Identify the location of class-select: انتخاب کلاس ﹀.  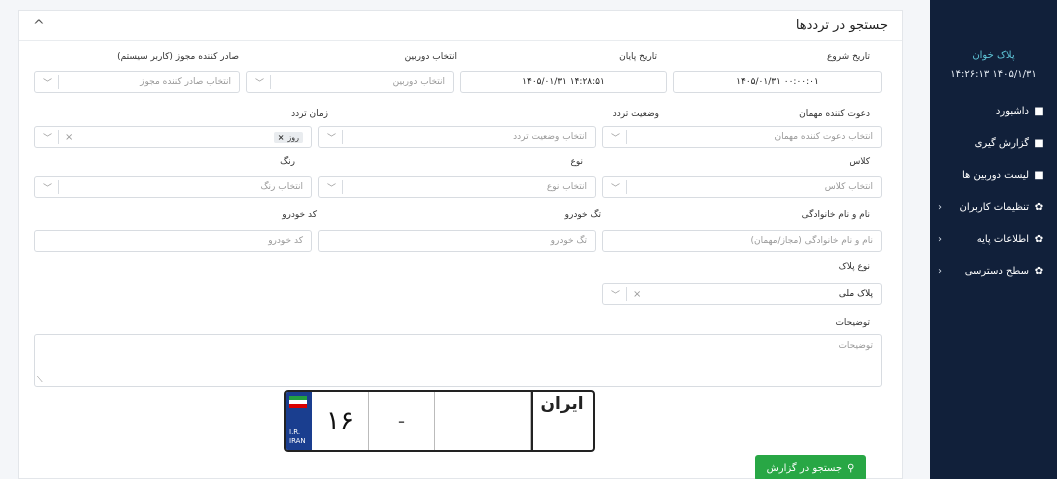
(742, 187).